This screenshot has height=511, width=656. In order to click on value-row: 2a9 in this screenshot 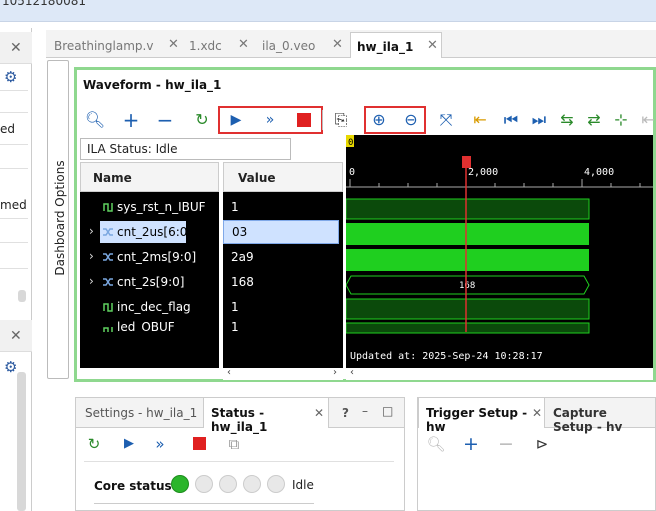, I will do `click(283, 257)`.